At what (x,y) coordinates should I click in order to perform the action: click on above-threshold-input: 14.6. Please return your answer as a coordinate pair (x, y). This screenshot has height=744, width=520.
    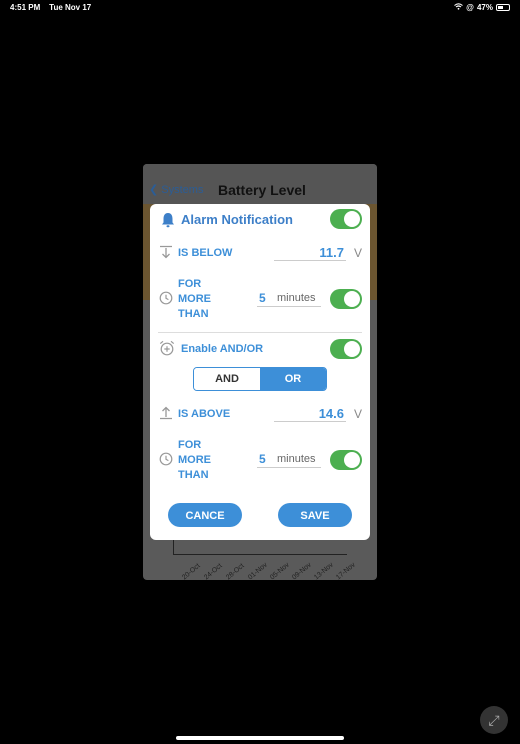
    Looking at the image, I should click on (310, 414).